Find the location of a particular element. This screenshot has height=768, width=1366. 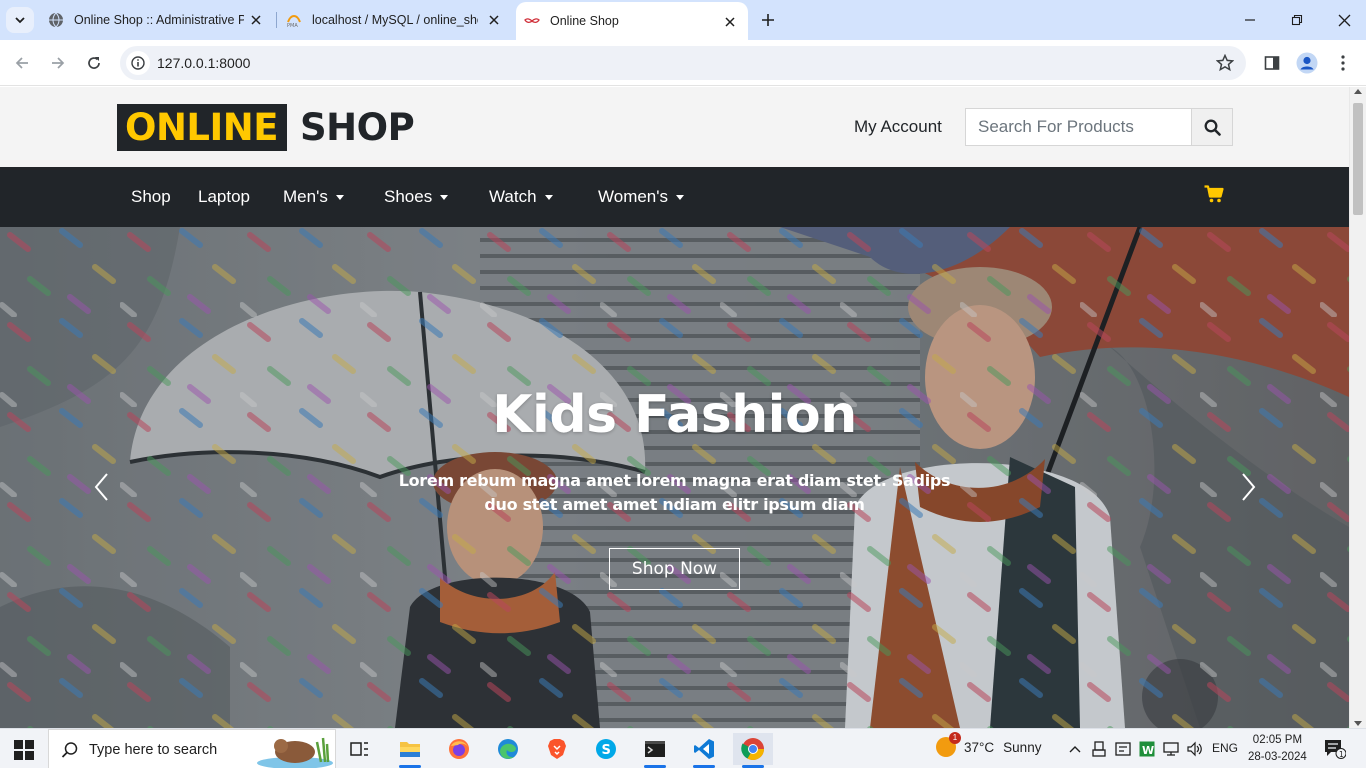

url-text: 127.0.0.1:8000 is located at coordinates (204, 63).